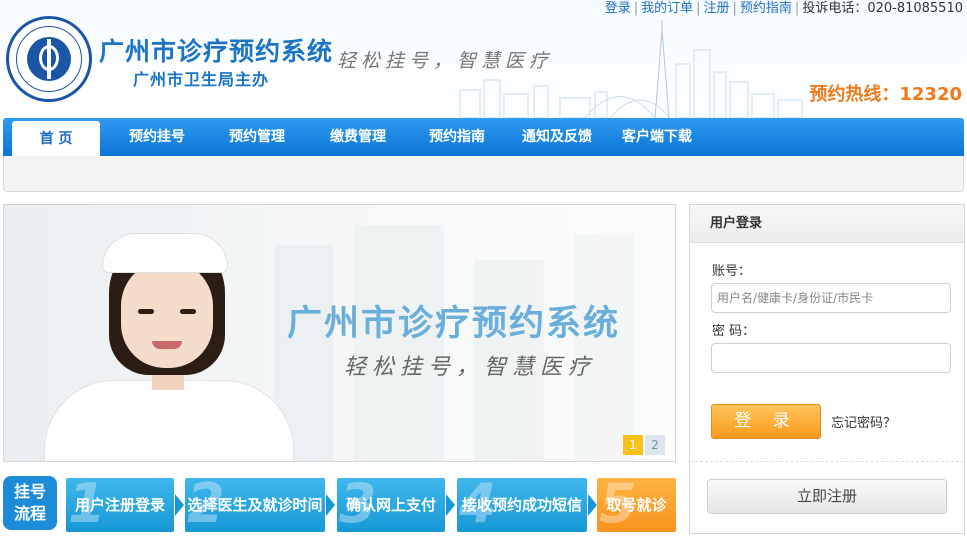 This screenshot has width=967, height=545. What do you see at coordinates (257, 137) in the screenshot?
I see `nav-manage: 预约管理` at bounding box center [257, 137].